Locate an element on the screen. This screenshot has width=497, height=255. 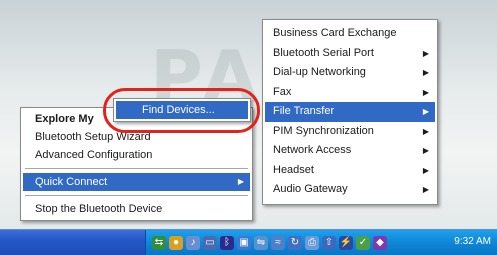
menu-item-label: Network Access is located at coordinates (312, 150).